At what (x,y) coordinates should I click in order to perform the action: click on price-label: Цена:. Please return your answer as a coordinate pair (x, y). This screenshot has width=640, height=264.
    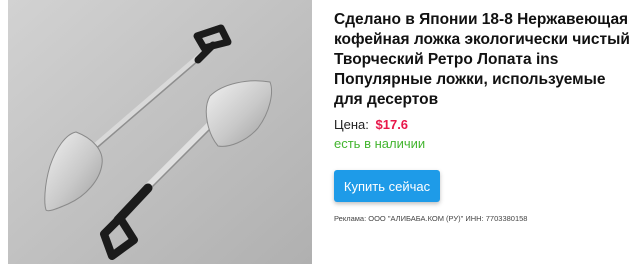
    Looking at the image, I should click on (351, 124).